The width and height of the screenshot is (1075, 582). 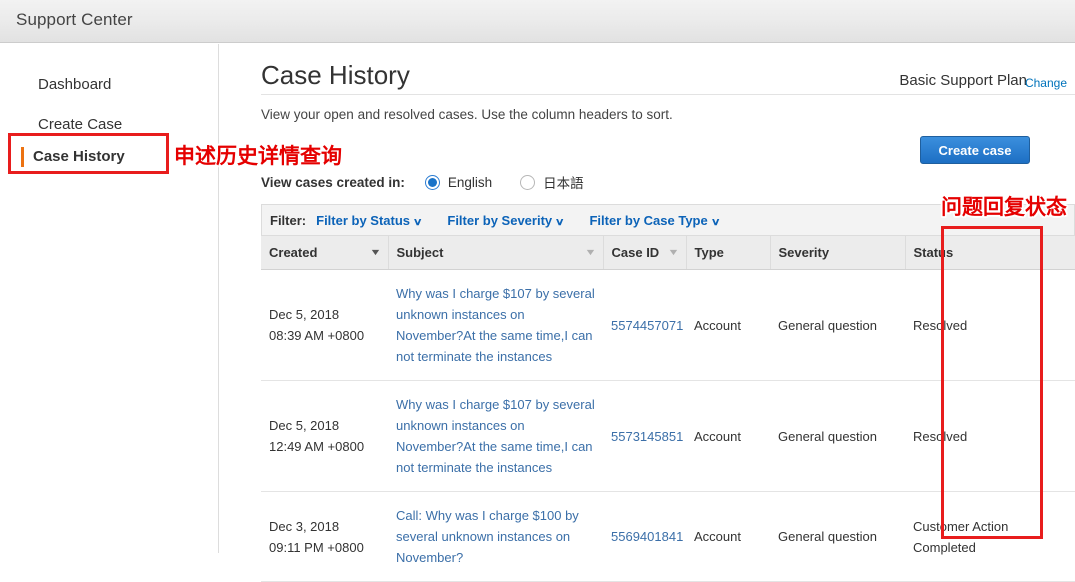 What do you see at coordinates (325, 252) in the screenshot?
I see `column-header-created: Created ▼` at bounding box center [325, 252].